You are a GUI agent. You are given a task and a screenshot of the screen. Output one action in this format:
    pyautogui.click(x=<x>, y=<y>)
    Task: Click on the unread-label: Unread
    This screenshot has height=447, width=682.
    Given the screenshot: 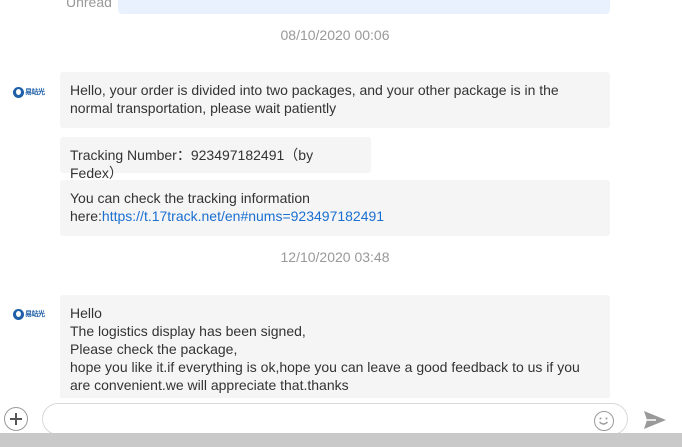 What is the action you would take?
    pyautogui.click(x=89, y=5)
    